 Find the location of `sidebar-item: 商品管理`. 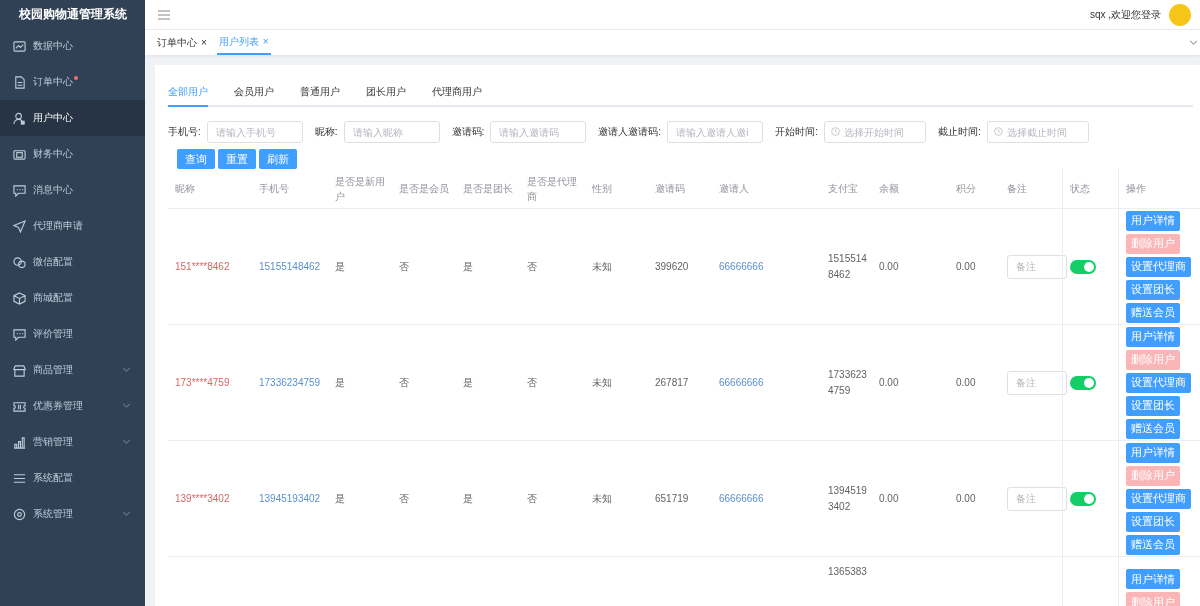

sidebar-item: 商品管理 is located at coordinates (72, 370).